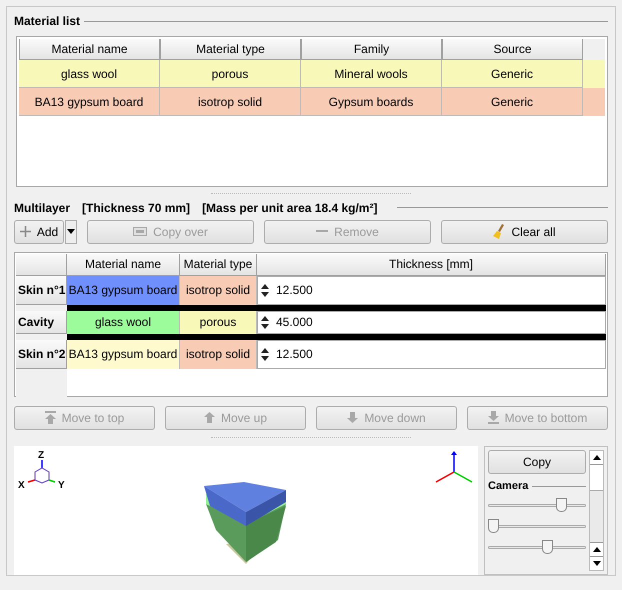 The height and width of the screenshot is (590, 622). Describe the element at coordinates (50, 417) in the screenshot. I see `arrow-top-icon` at that location.